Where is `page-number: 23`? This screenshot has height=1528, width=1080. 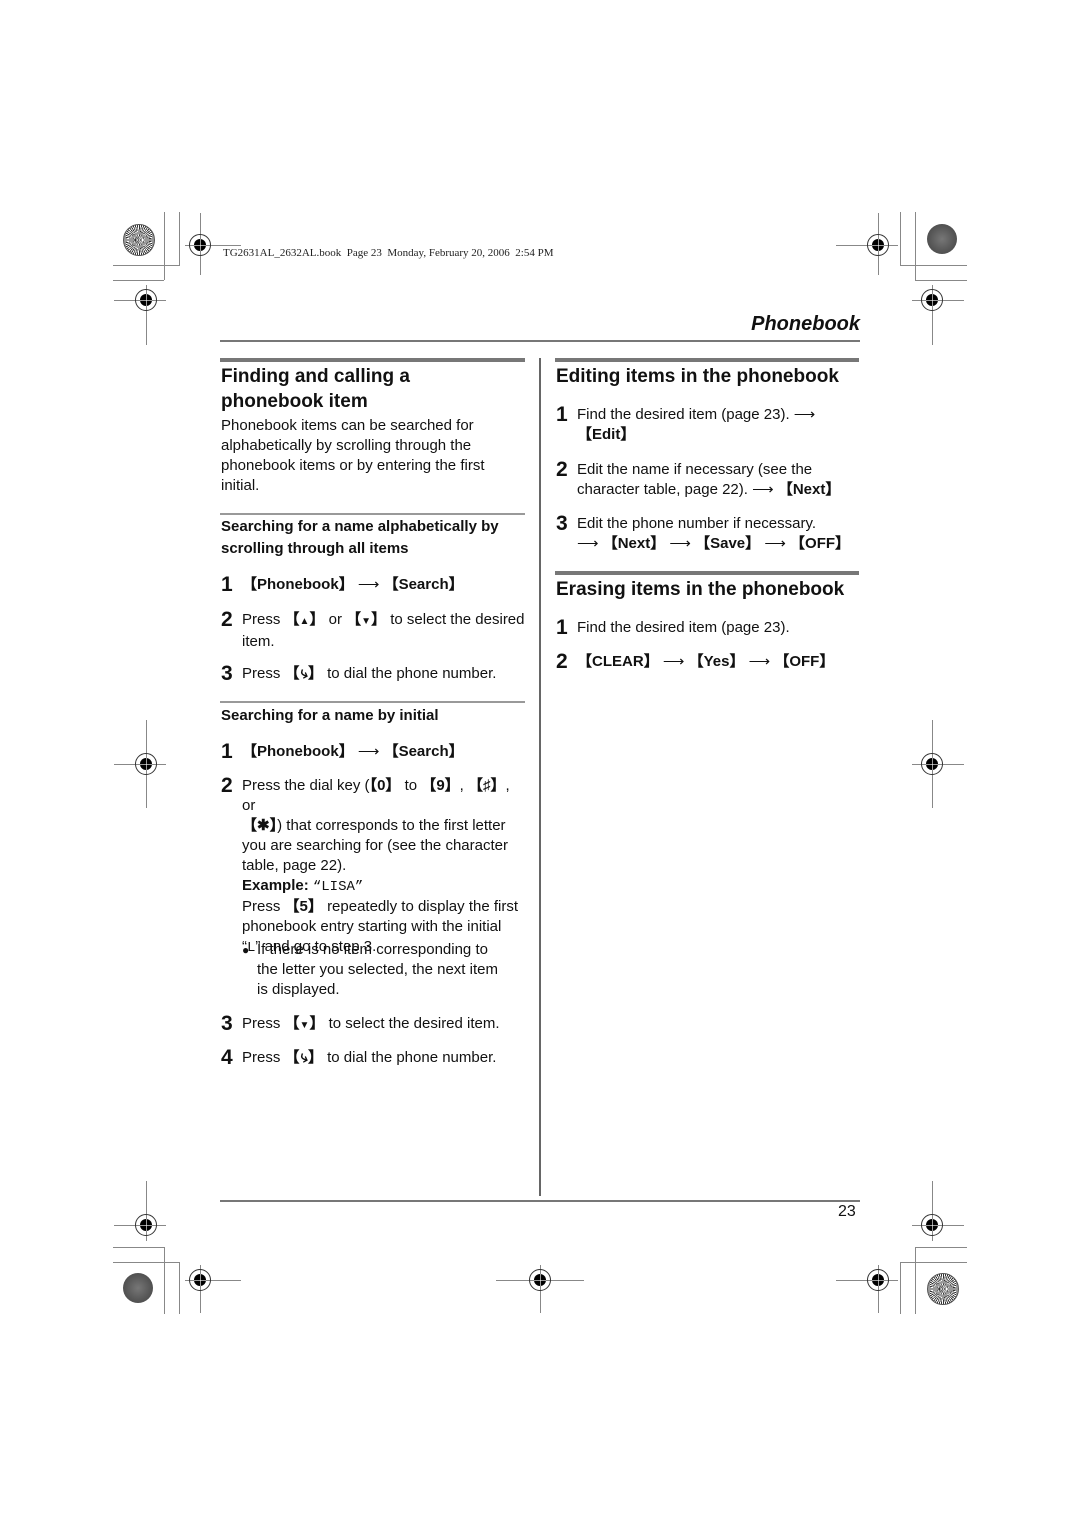
page-number: 23 is located at coordinates (847, 1211).